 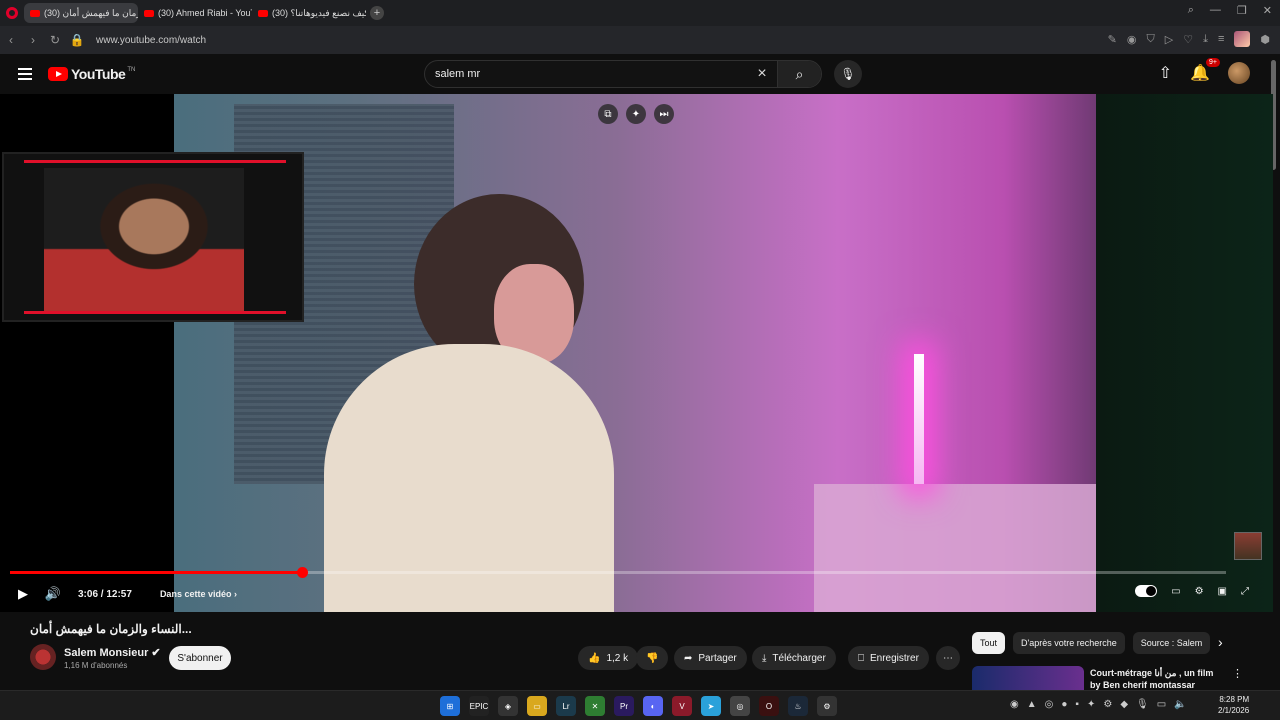 What do you see at coordinates (1220, 642) in the screenshot?
I see `chips-next-icon: ›` at bounding box center [1220, 642].